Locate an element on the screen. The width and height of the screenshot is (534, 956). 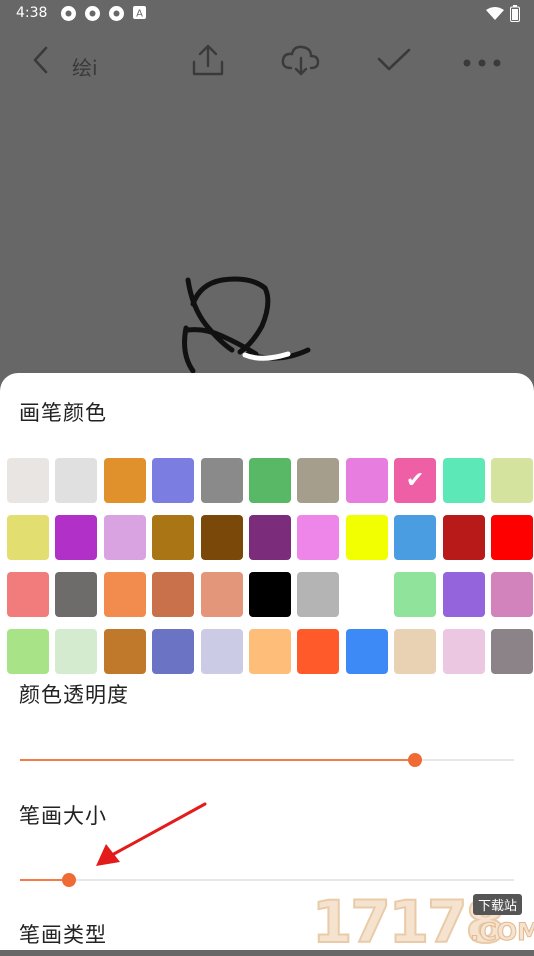
status-right-icons is located at coordinates (503, 15).